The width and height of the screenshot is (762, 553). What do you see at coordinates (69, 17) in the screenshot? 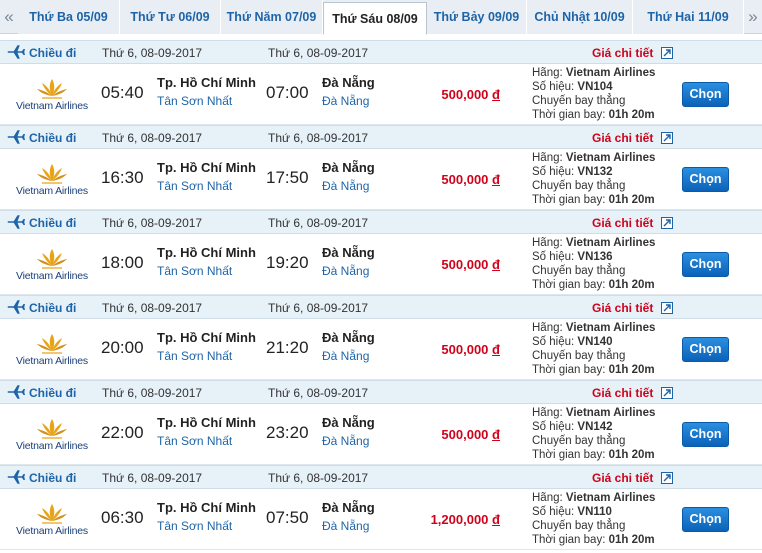
I see `tab-day-0: Thứ Ba 05/09` at bounding box center [69, 17].